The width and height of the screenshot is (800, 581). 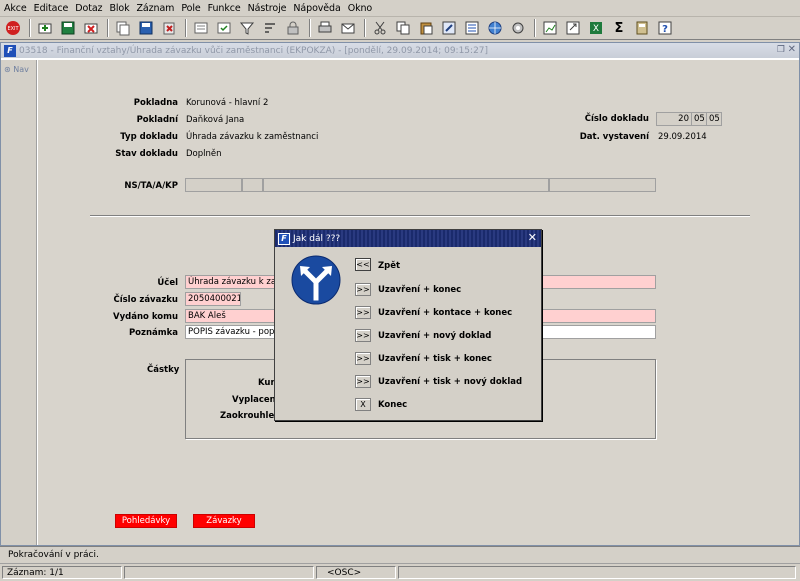 What do you see at coordinates (393, 405) in the screenshot?
I see `konec-label: Konec` at bounding box center [393, 405].